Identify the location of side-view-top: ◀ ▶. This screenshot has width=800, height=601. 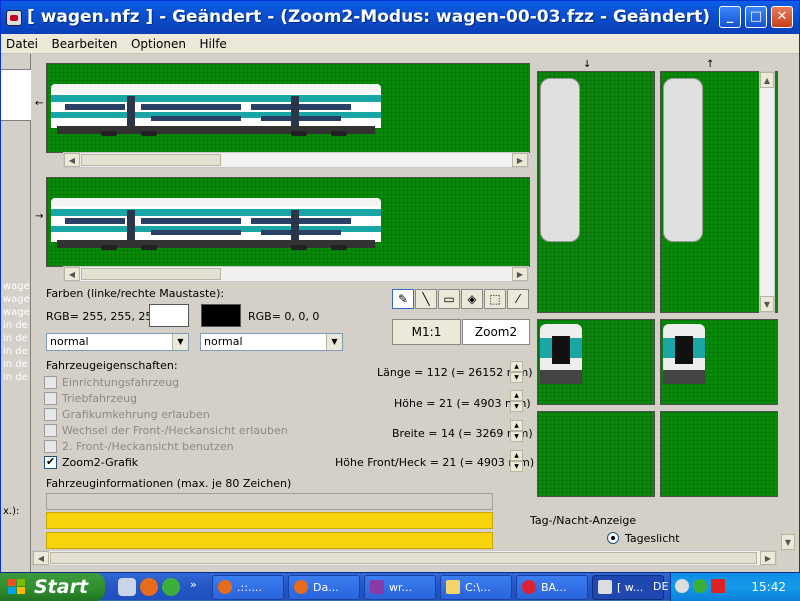
(288, 115).